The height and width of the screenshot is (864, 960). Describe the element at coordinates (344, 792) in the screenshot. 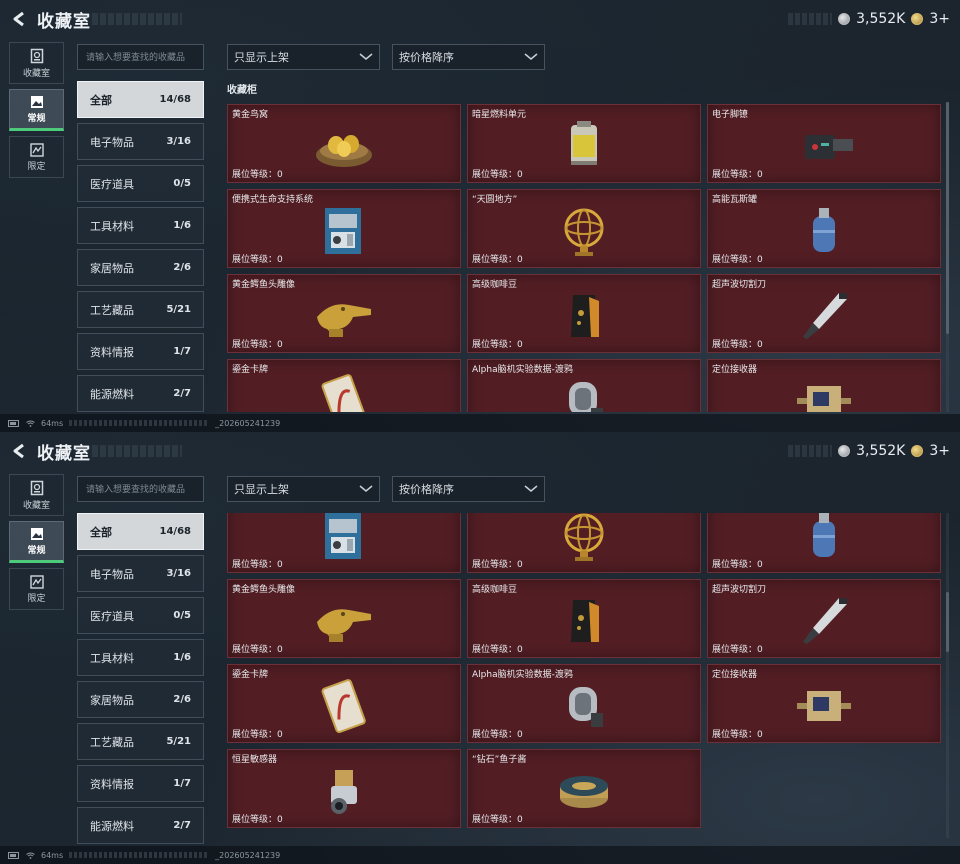

I see `star-sensor-icon` at that location.